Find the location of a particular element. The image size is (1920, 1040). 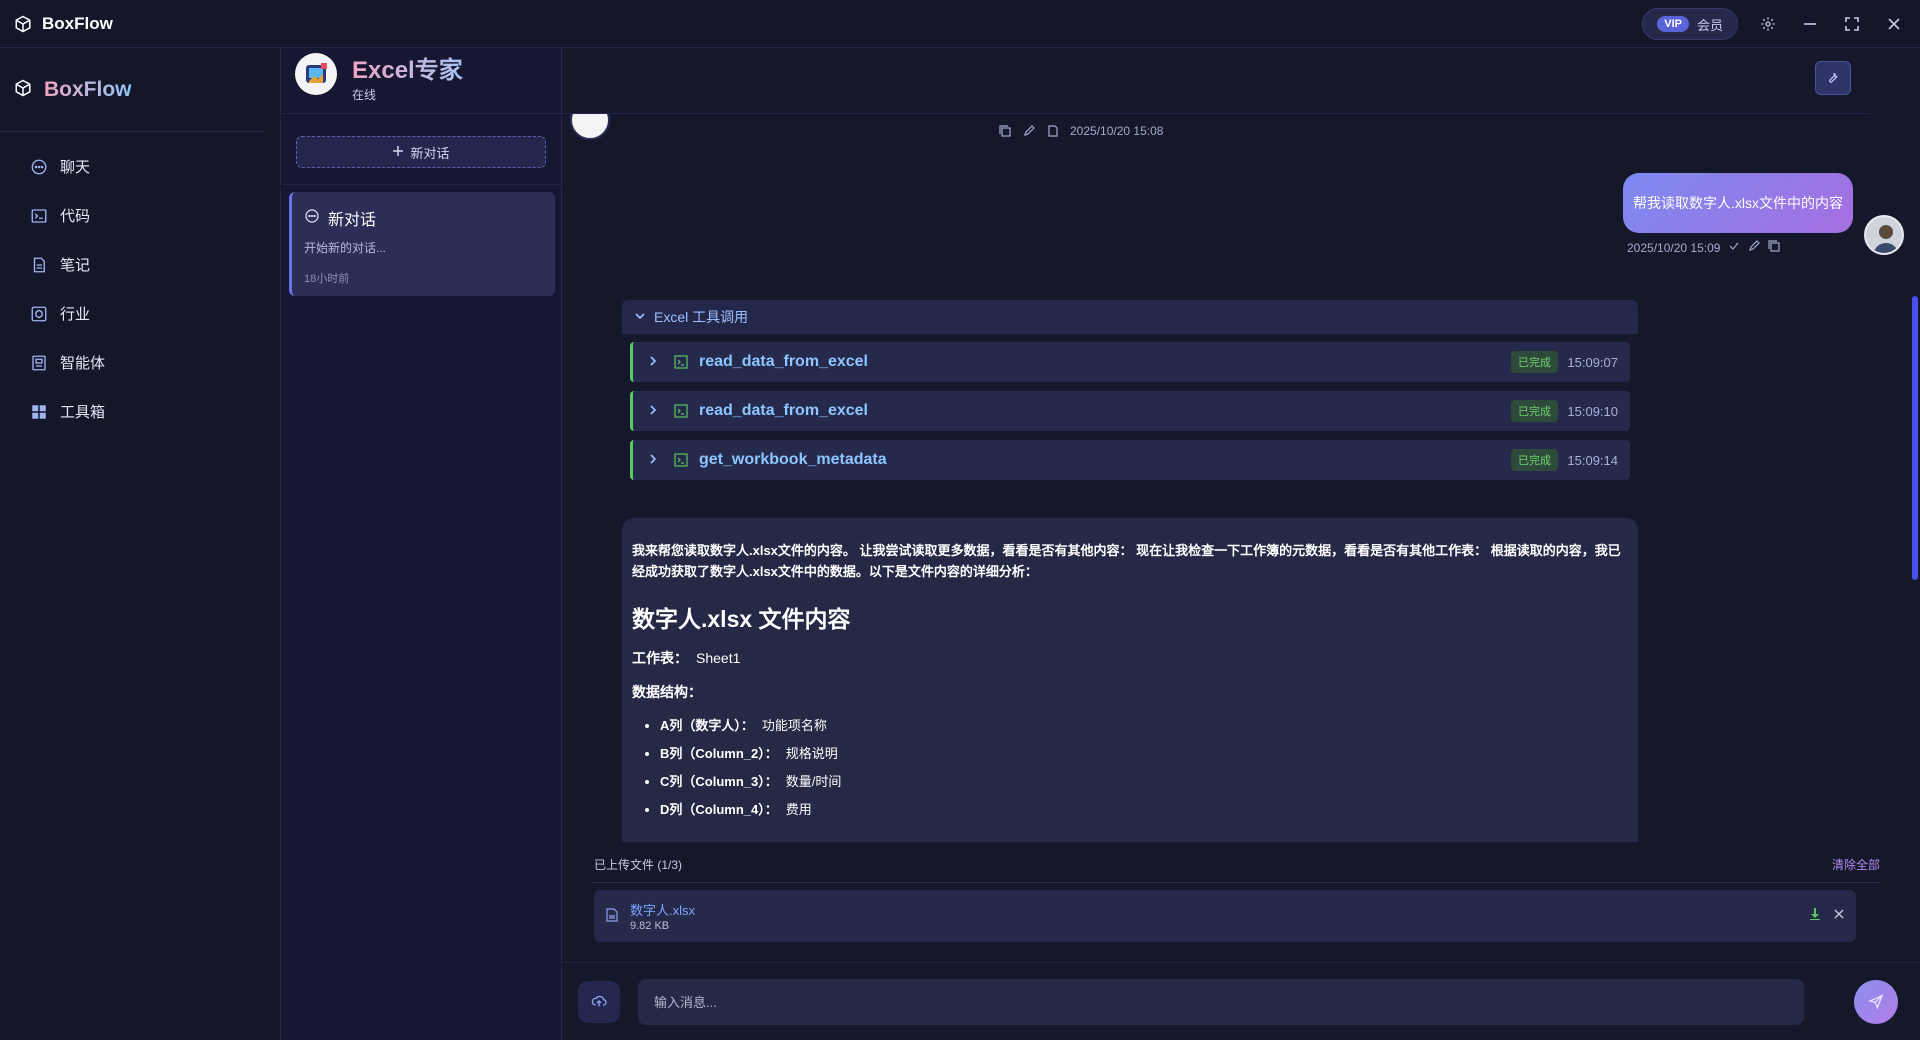

uploaded-files-panel: 已上传文件 (1/3) 清除全部 数字人.xlsx 9.82 KB is located at coordinates (1226, 902).